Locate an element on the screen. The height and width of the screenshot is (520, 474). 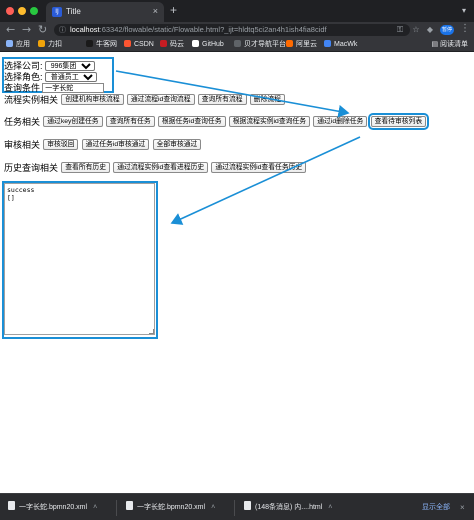
create-task-by-key-button: 通过key创建任务 is located at coordinates (73, 121).